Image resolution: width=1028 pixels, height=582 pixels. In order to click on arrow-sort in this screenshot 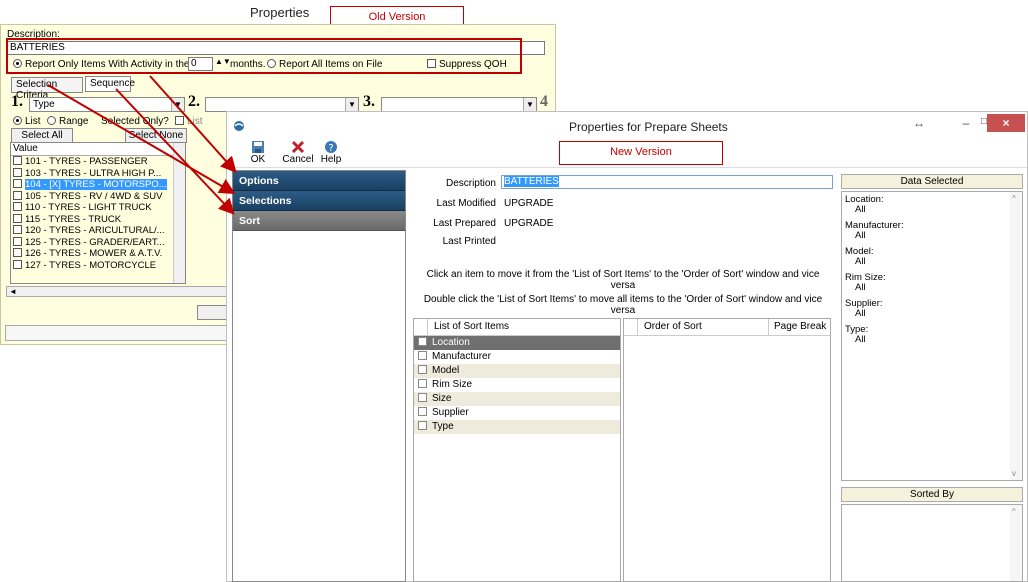, I will do `click(175, 151)`.